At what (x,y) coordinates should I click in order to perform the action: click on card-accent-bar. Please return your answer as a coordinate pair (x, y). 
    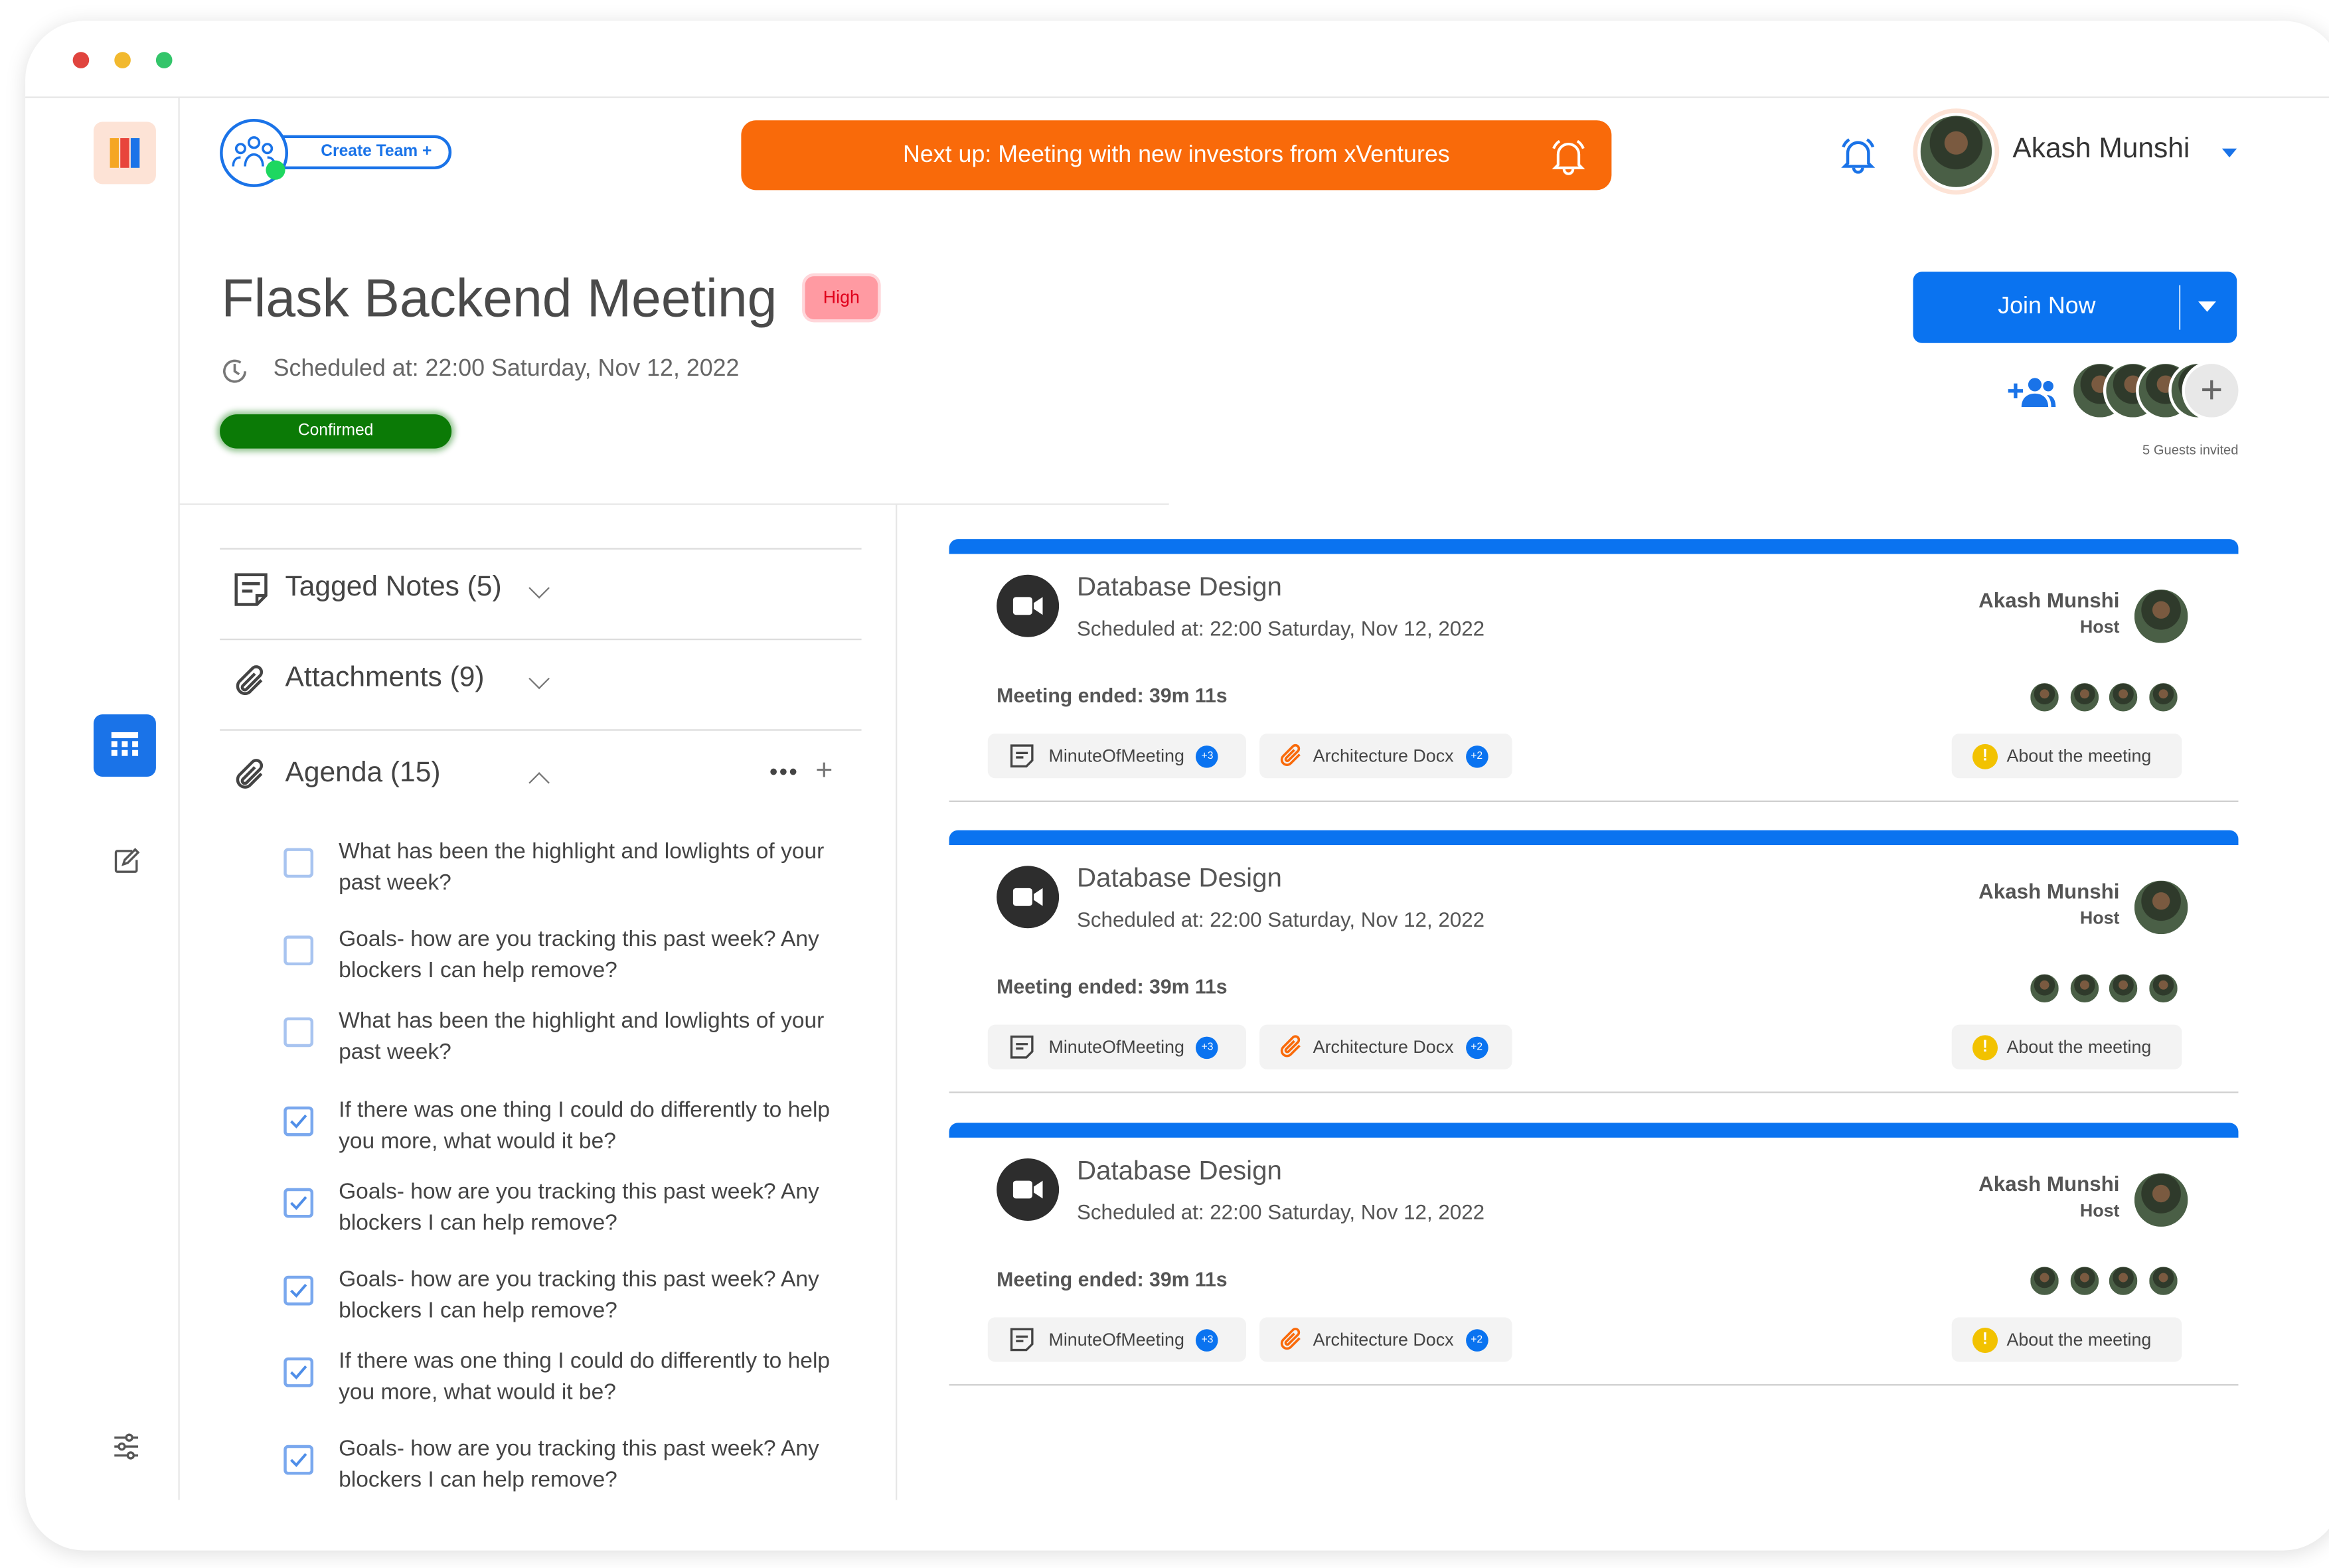
    Looking at the image, I should click on (1594, 547).